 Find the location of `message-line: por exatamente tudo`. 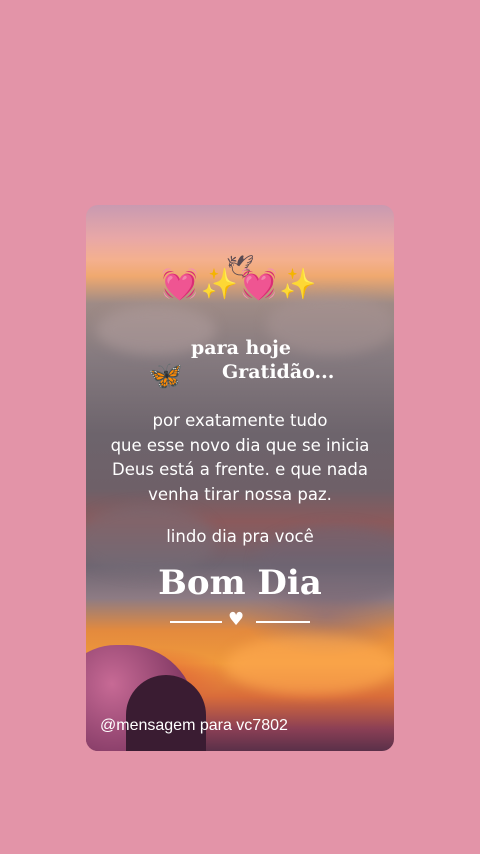

message-line: por exatamente tudo is located at coordinates (240, 420).